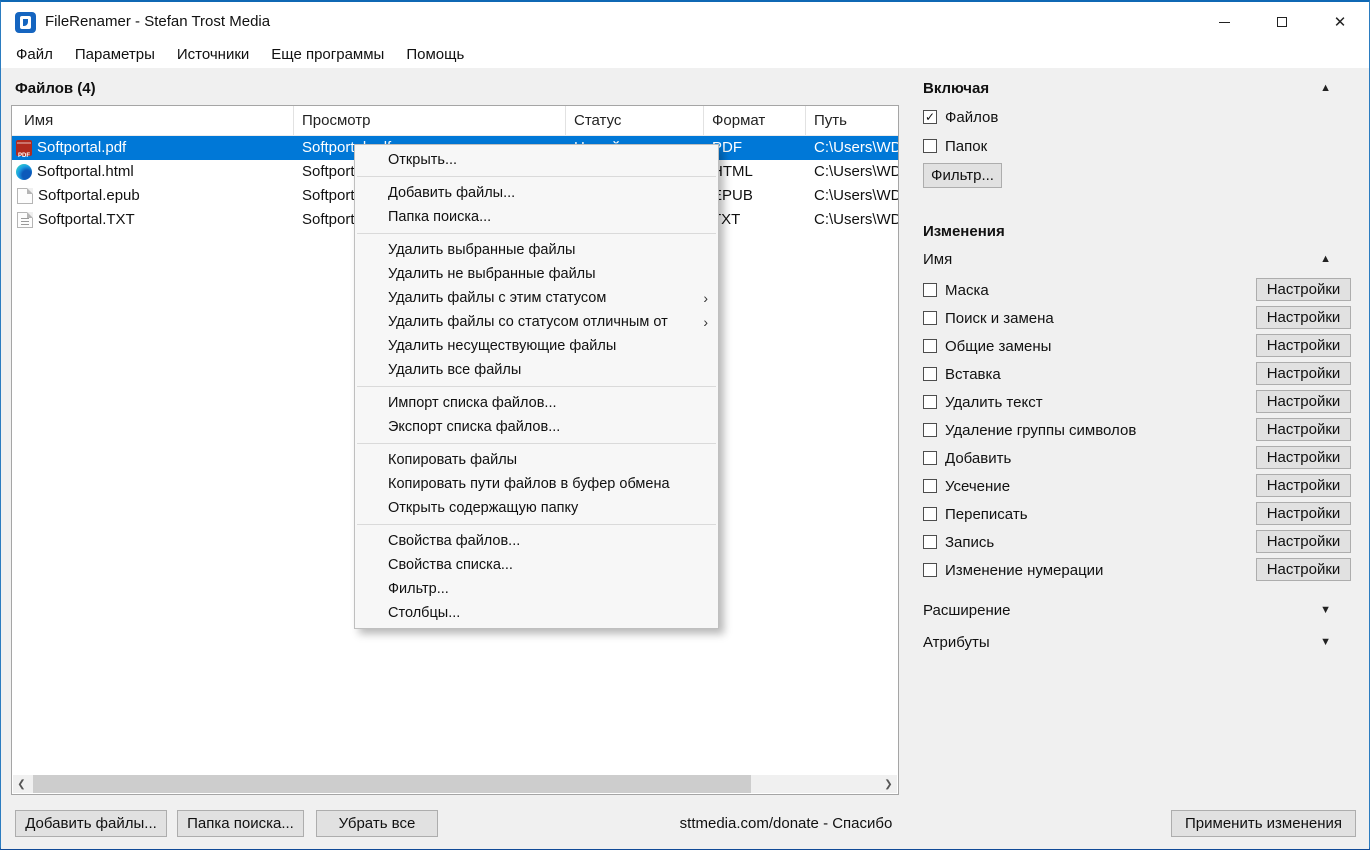 The height and width of the screenshot is (850, 1370). I want to click on checkbox-checked-icon: ✓, so click(930, 117).